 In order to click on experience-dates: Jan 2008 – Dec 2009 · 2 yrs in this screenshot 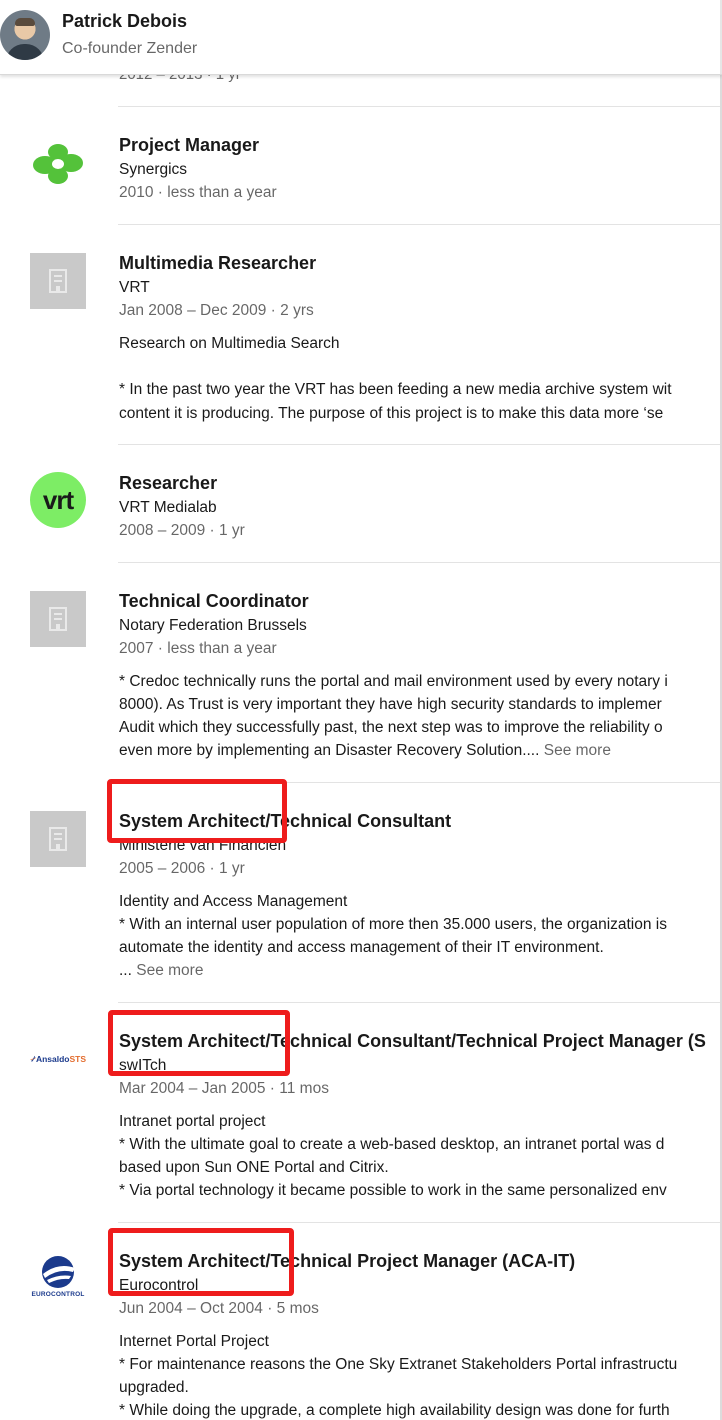, I will do `click(216, 310)`.